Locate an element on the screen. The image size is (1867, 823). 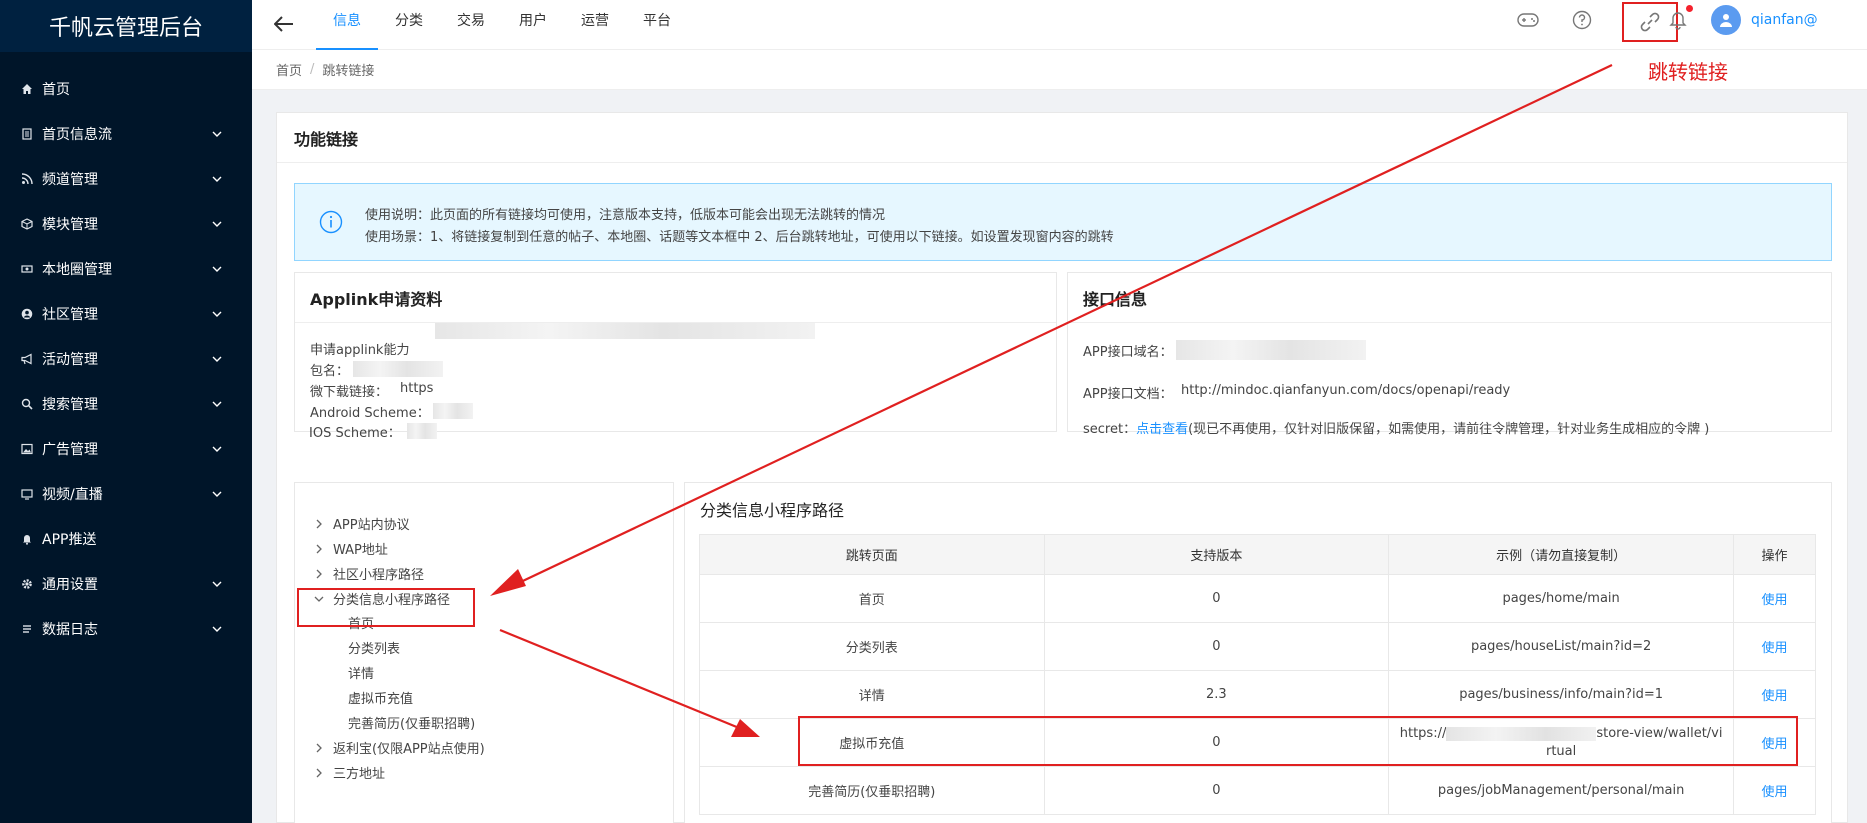
tree-node-app-protocol: APP站内协议 is located at coordinates (361, 523).